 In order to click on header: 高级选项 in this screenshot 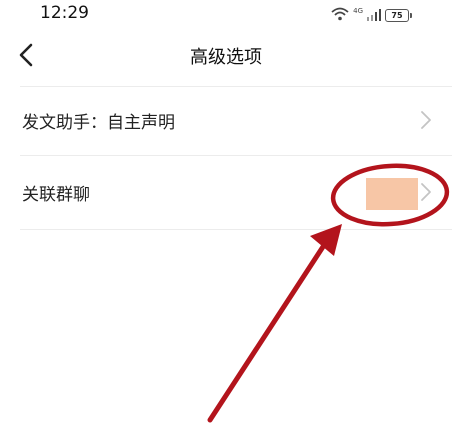, I will do `click(226, 55)`.